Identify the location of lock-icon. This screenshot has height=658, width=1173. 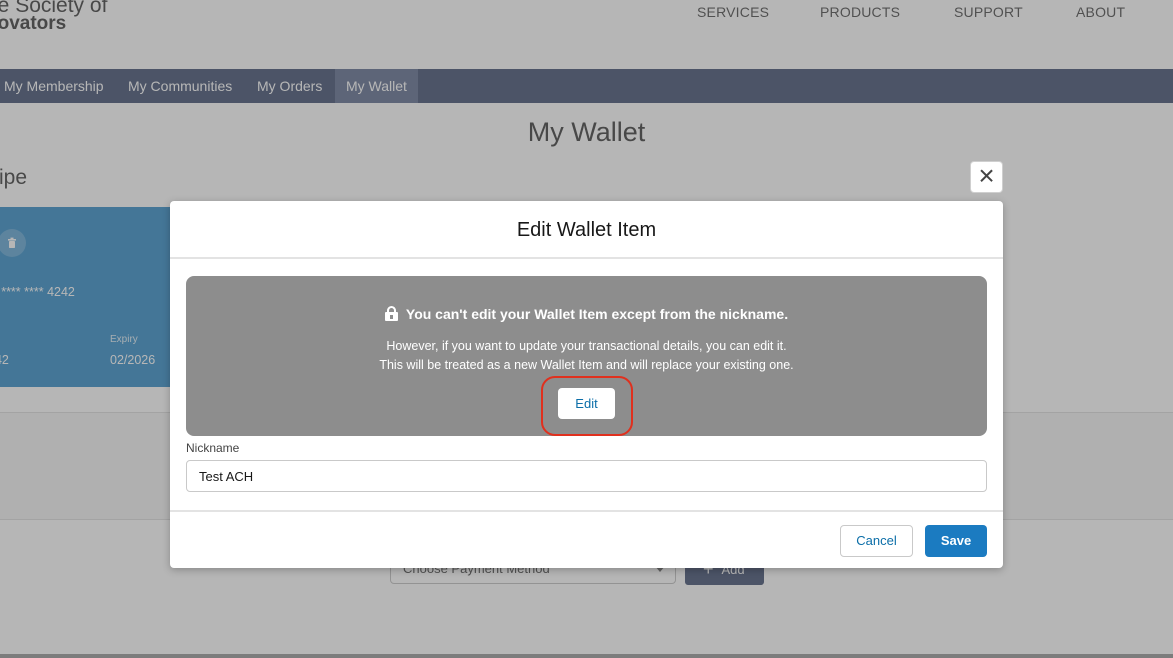
(391, 313).